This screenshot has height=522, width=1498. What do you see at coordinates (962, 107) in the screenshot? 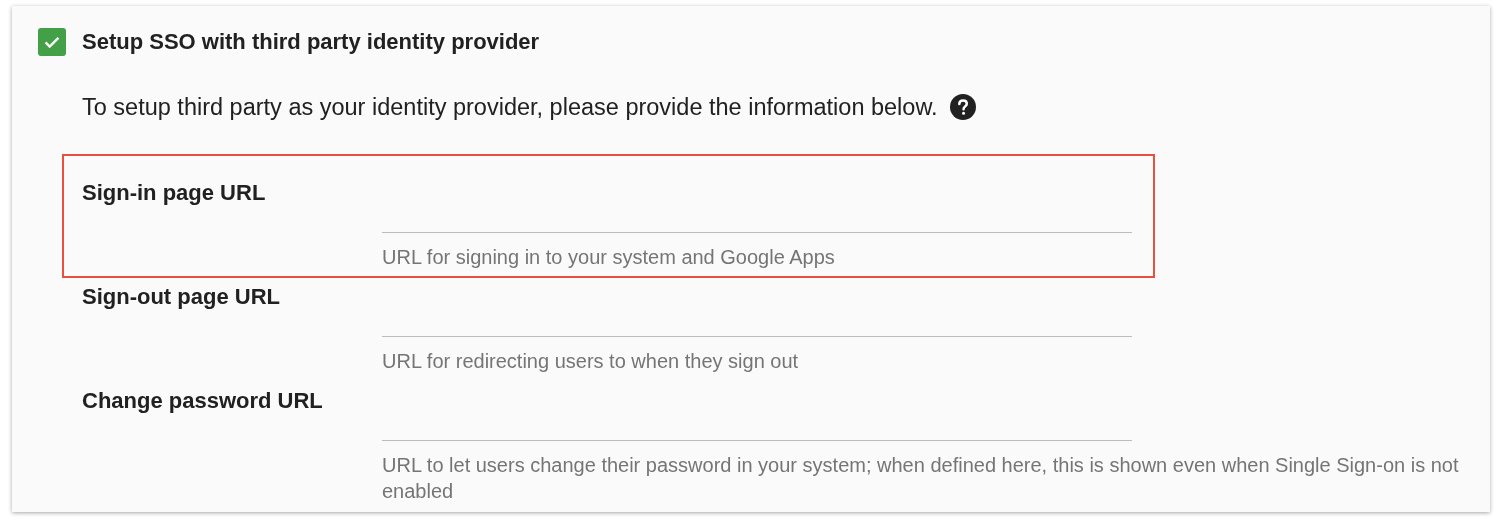
I see `help-icon` at bounding box center [962, 107].